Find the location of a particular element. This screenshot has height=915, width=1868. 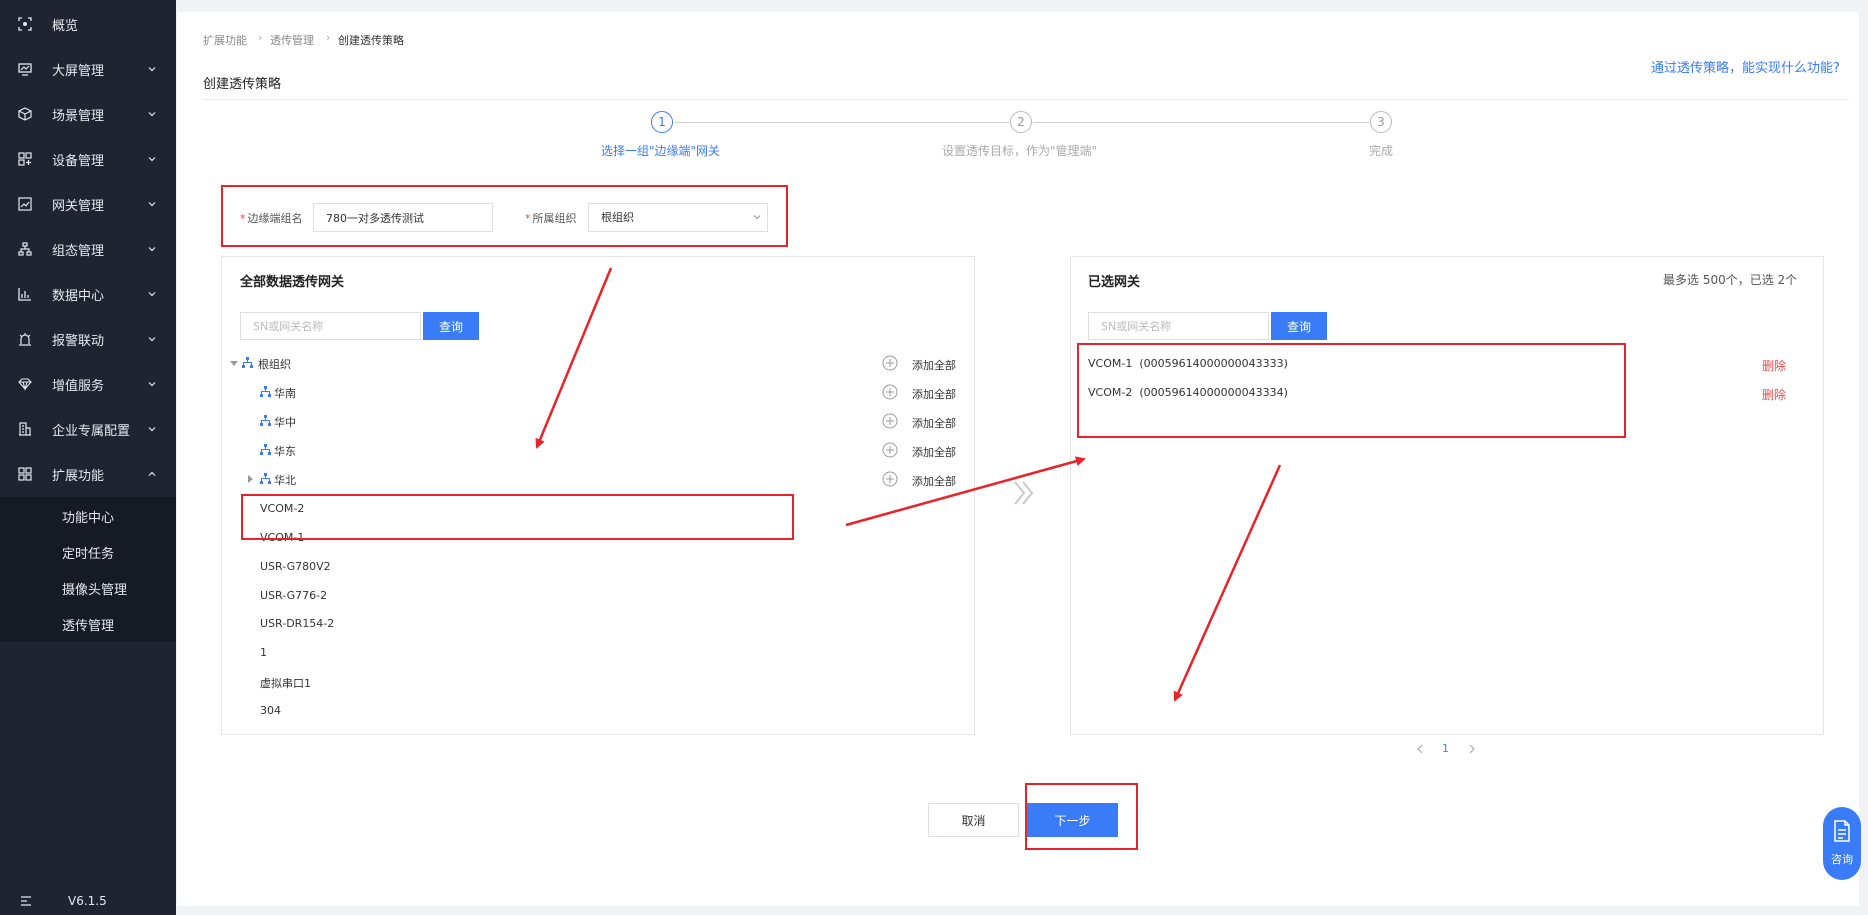

tree-node-label: 根组织 is located at coordinates (274, 364).